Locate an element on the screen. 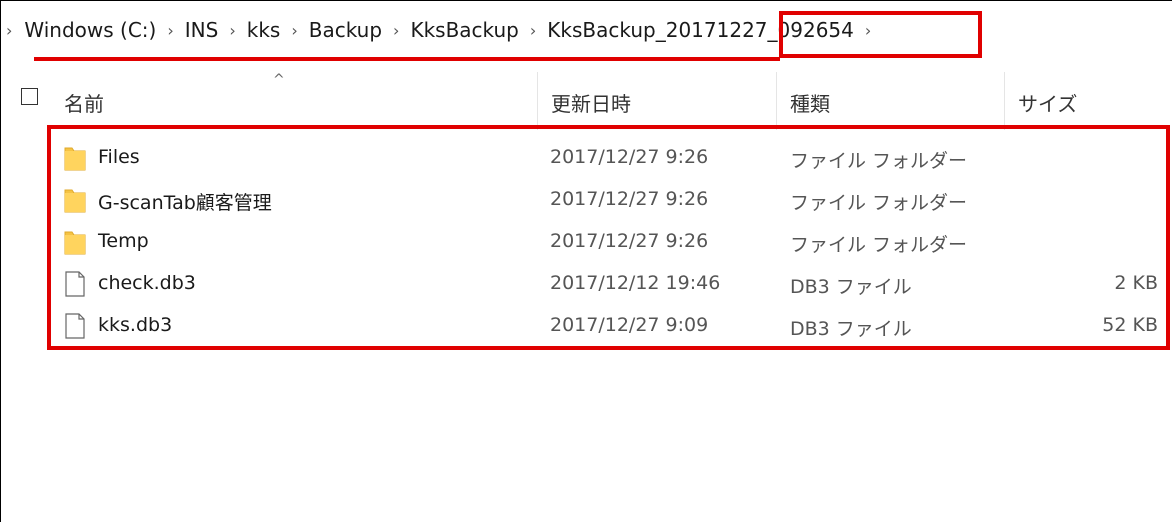 This screenshot has height=523, width=1173. select-all-checkbox is located at coordinates (29, 96).